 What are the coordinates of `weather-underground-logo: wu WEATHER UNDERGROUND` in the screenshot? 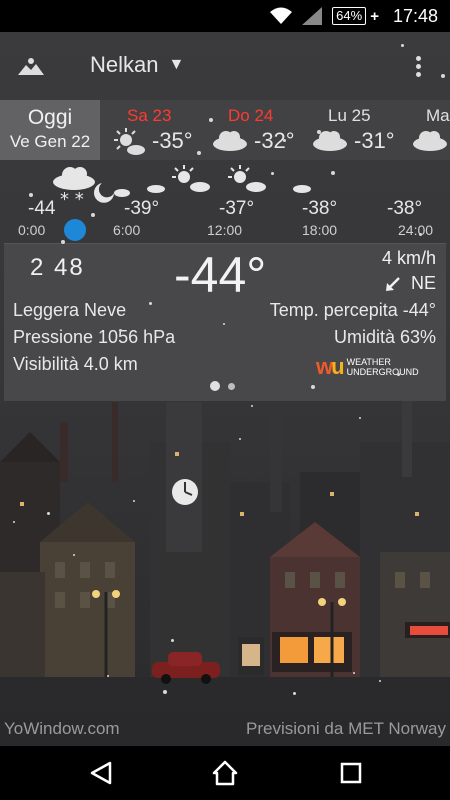 It's located at (376, 367).